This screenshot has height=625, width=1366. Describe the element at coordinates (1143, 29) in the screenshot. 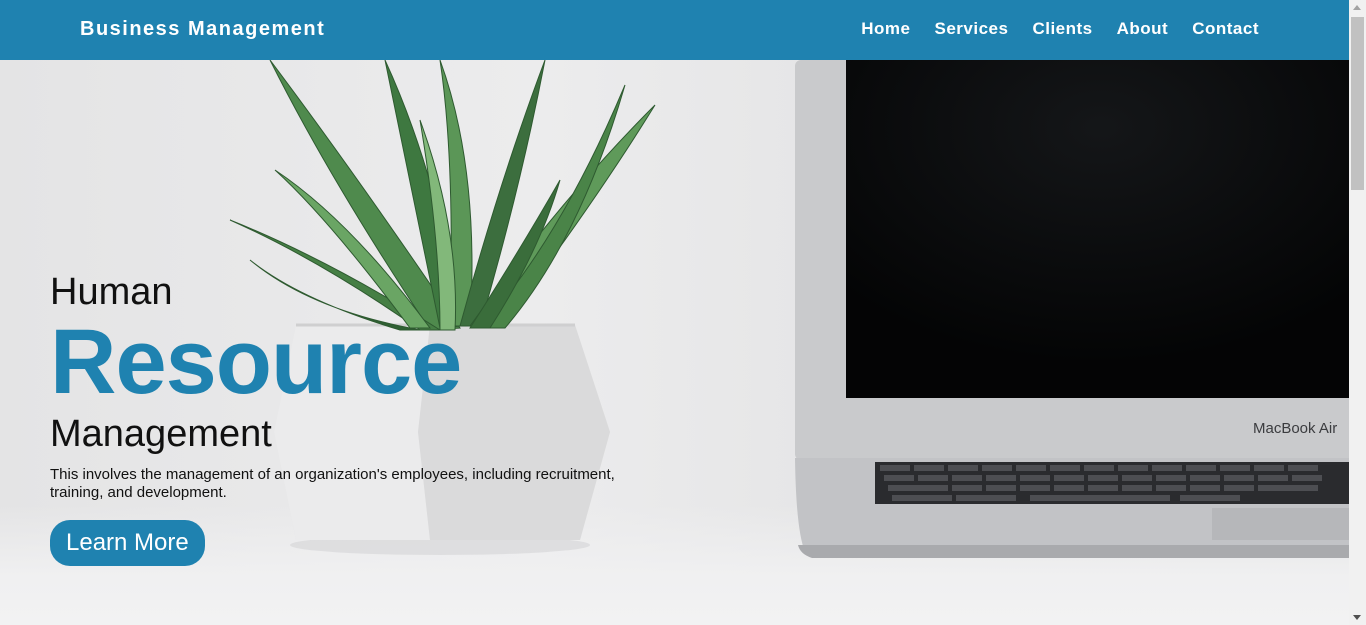

I see `nav-link-about: About` at that location.